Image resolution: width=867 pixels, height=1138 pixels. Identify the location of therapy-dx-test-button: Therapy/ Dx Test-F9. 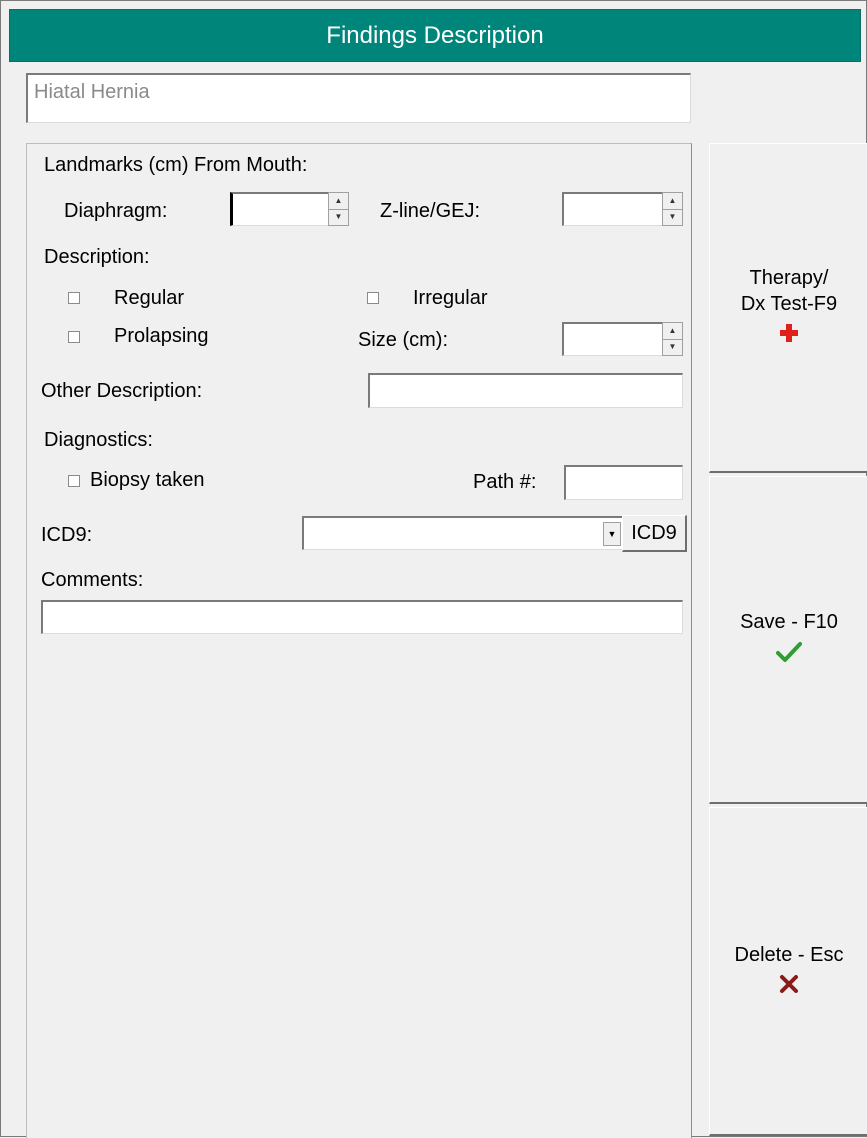
(788, 308).